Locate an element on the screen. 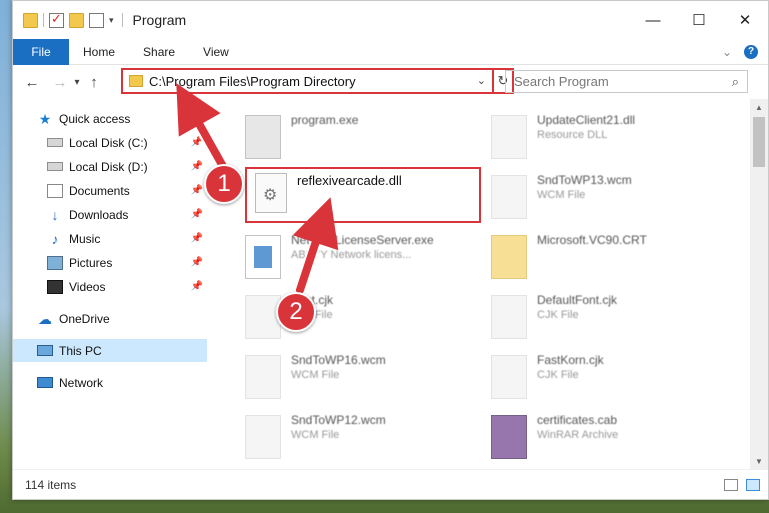 This screenshot has height=513, width=769. close-button: ✕ is located at coordinates (745, 20).